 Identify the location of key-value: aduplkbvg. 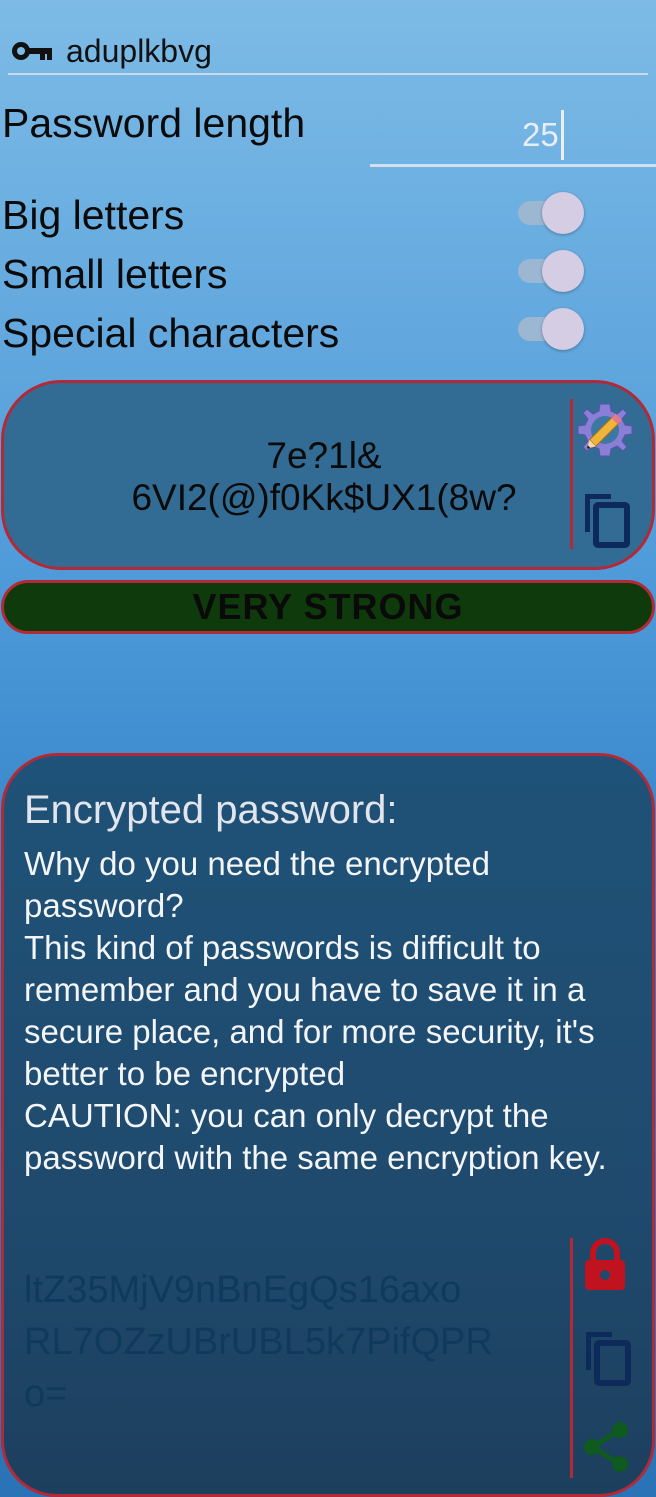
(139, 51).